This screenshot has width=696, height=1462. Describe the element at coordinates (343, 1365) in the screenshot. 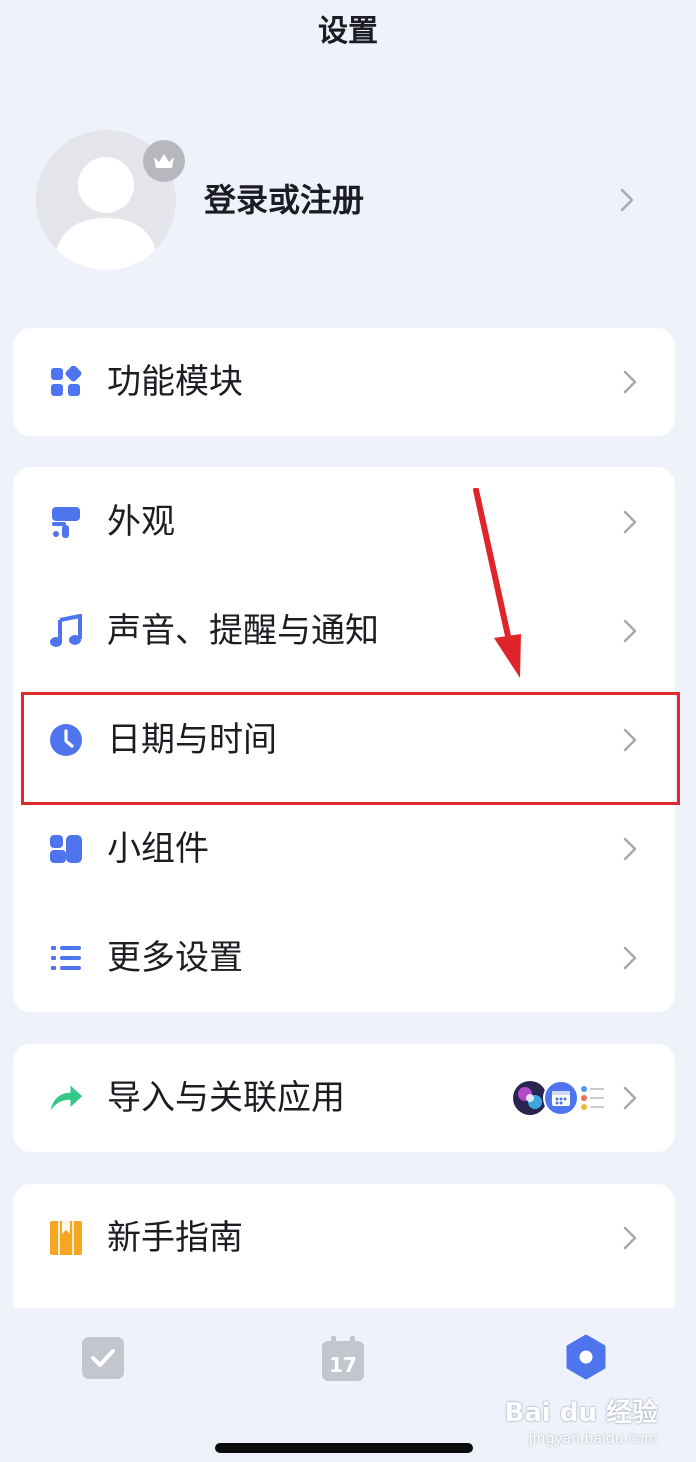

I see `calendar-day-number: 17` at that location.